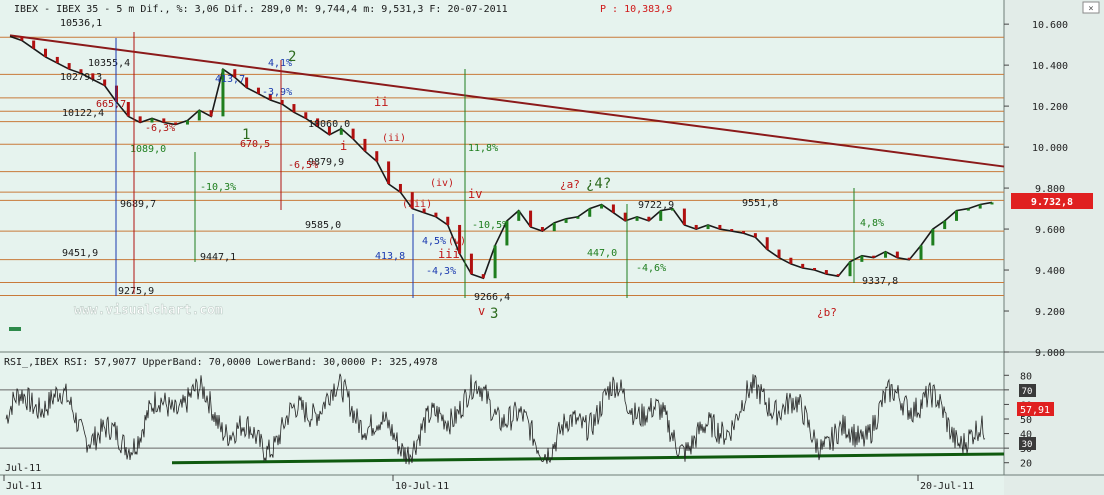  I want to click on percent-move-label: -4,3%, so click(441, 271).